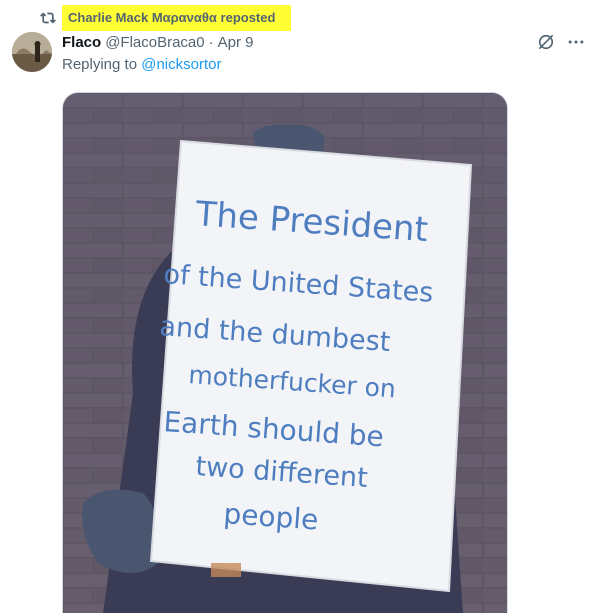 Image resolution: width=599 pixels, height=613 pixels. I want to click on header-actions, so click(557, 42).